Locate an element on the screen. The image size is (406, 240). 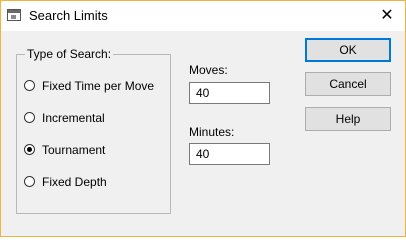
radio-label: Incremental is located at coordinates (73, 118).